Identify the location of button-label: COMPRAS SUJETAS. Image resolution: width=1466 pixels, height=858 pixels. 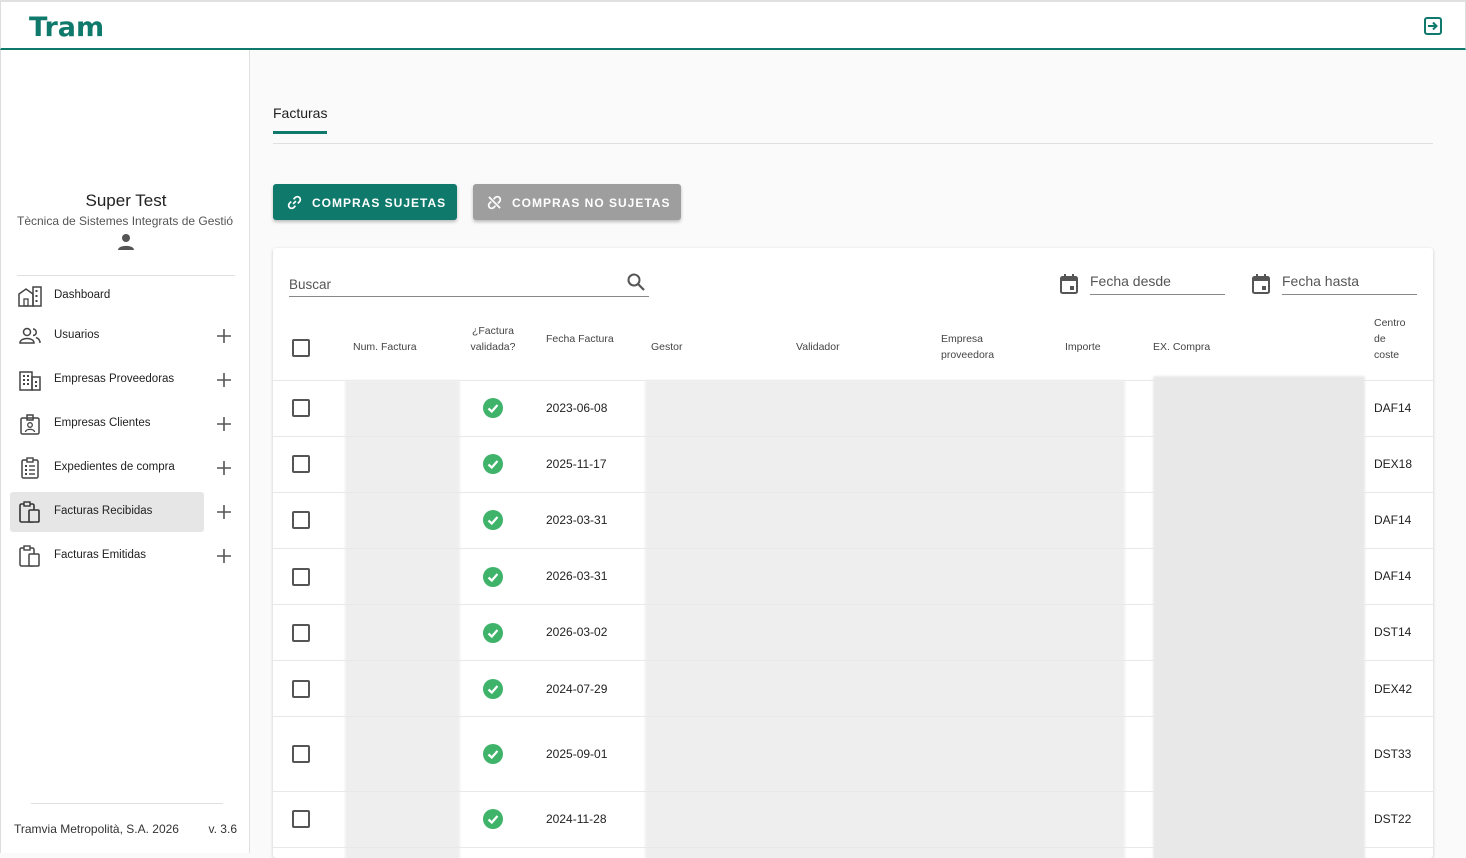
(379, 203).